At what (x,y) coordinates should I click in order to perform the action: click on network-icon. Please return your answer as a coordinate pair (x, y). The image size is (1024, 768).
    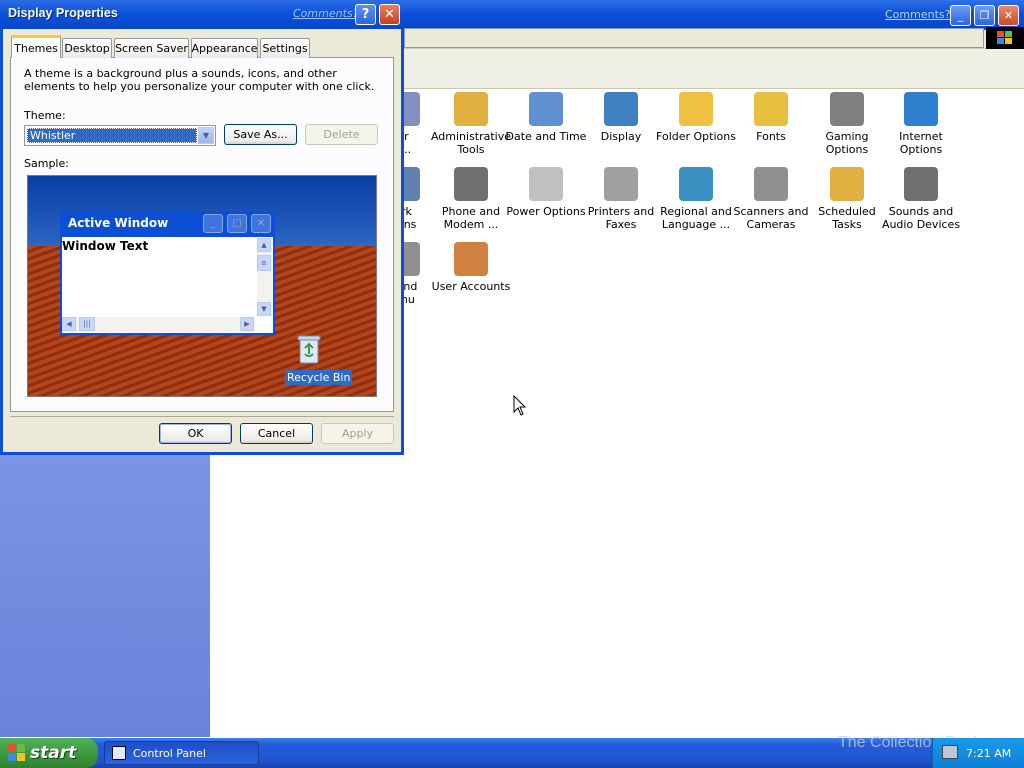
    Looking at the image, I should click on (950, 752).